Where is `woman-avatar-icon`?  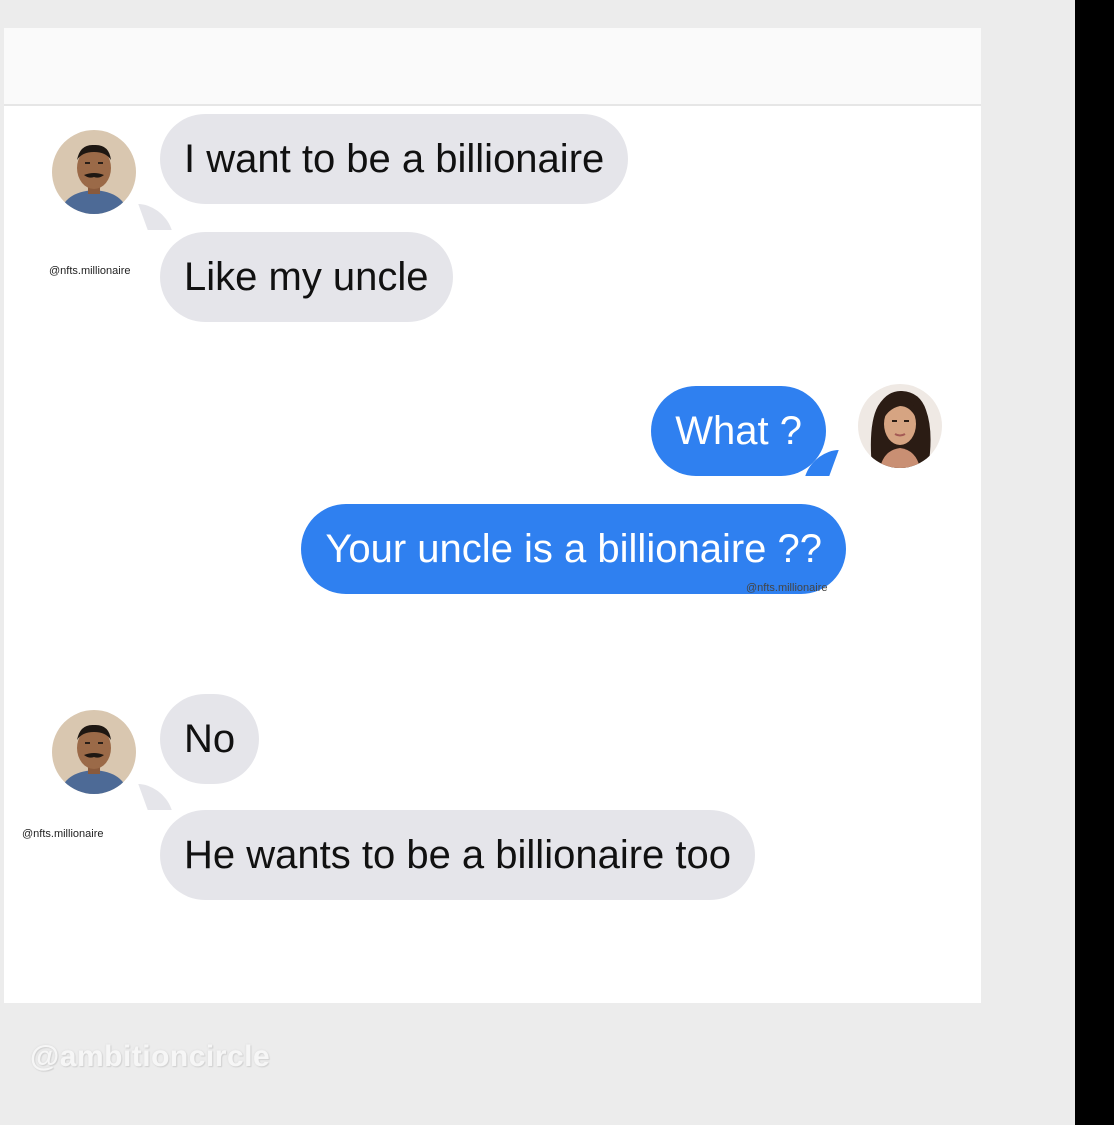 woman-avatar-icon is located at coordinates (900, 426).